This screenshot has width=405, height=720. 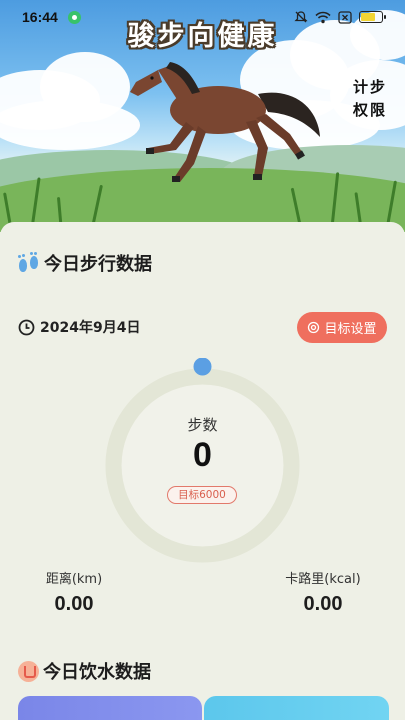 I want to click on gear-icon, so click(x=314, y=327).